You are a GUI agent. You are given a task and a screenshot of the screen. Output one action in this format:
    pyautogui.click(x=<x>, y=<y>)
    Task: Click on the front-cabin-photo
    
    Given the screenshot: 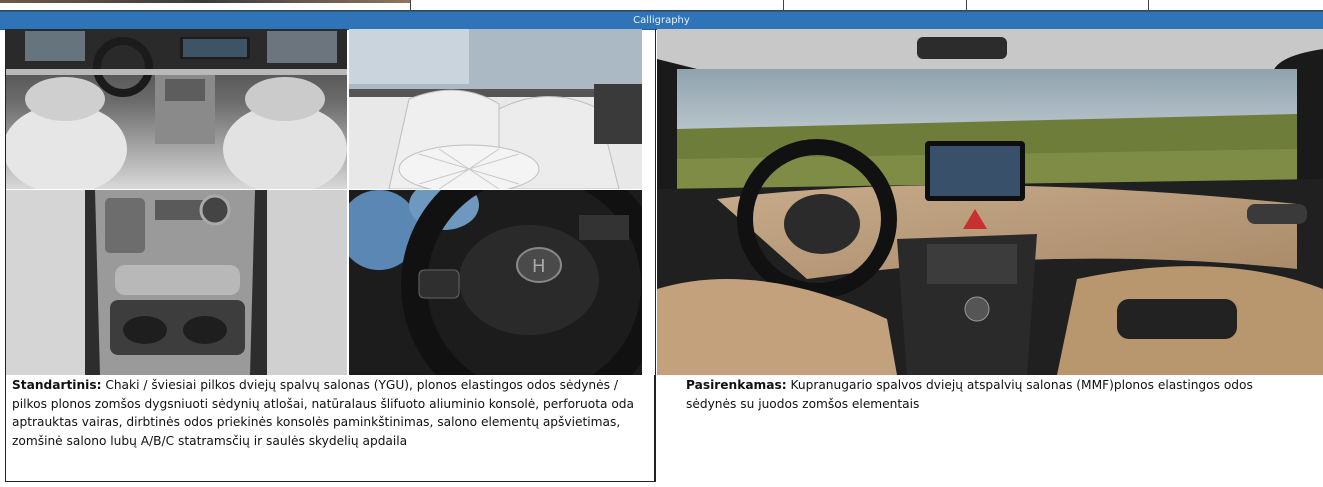 What is the action you would take?
    pyautogui.click(x=176, y=109)
    